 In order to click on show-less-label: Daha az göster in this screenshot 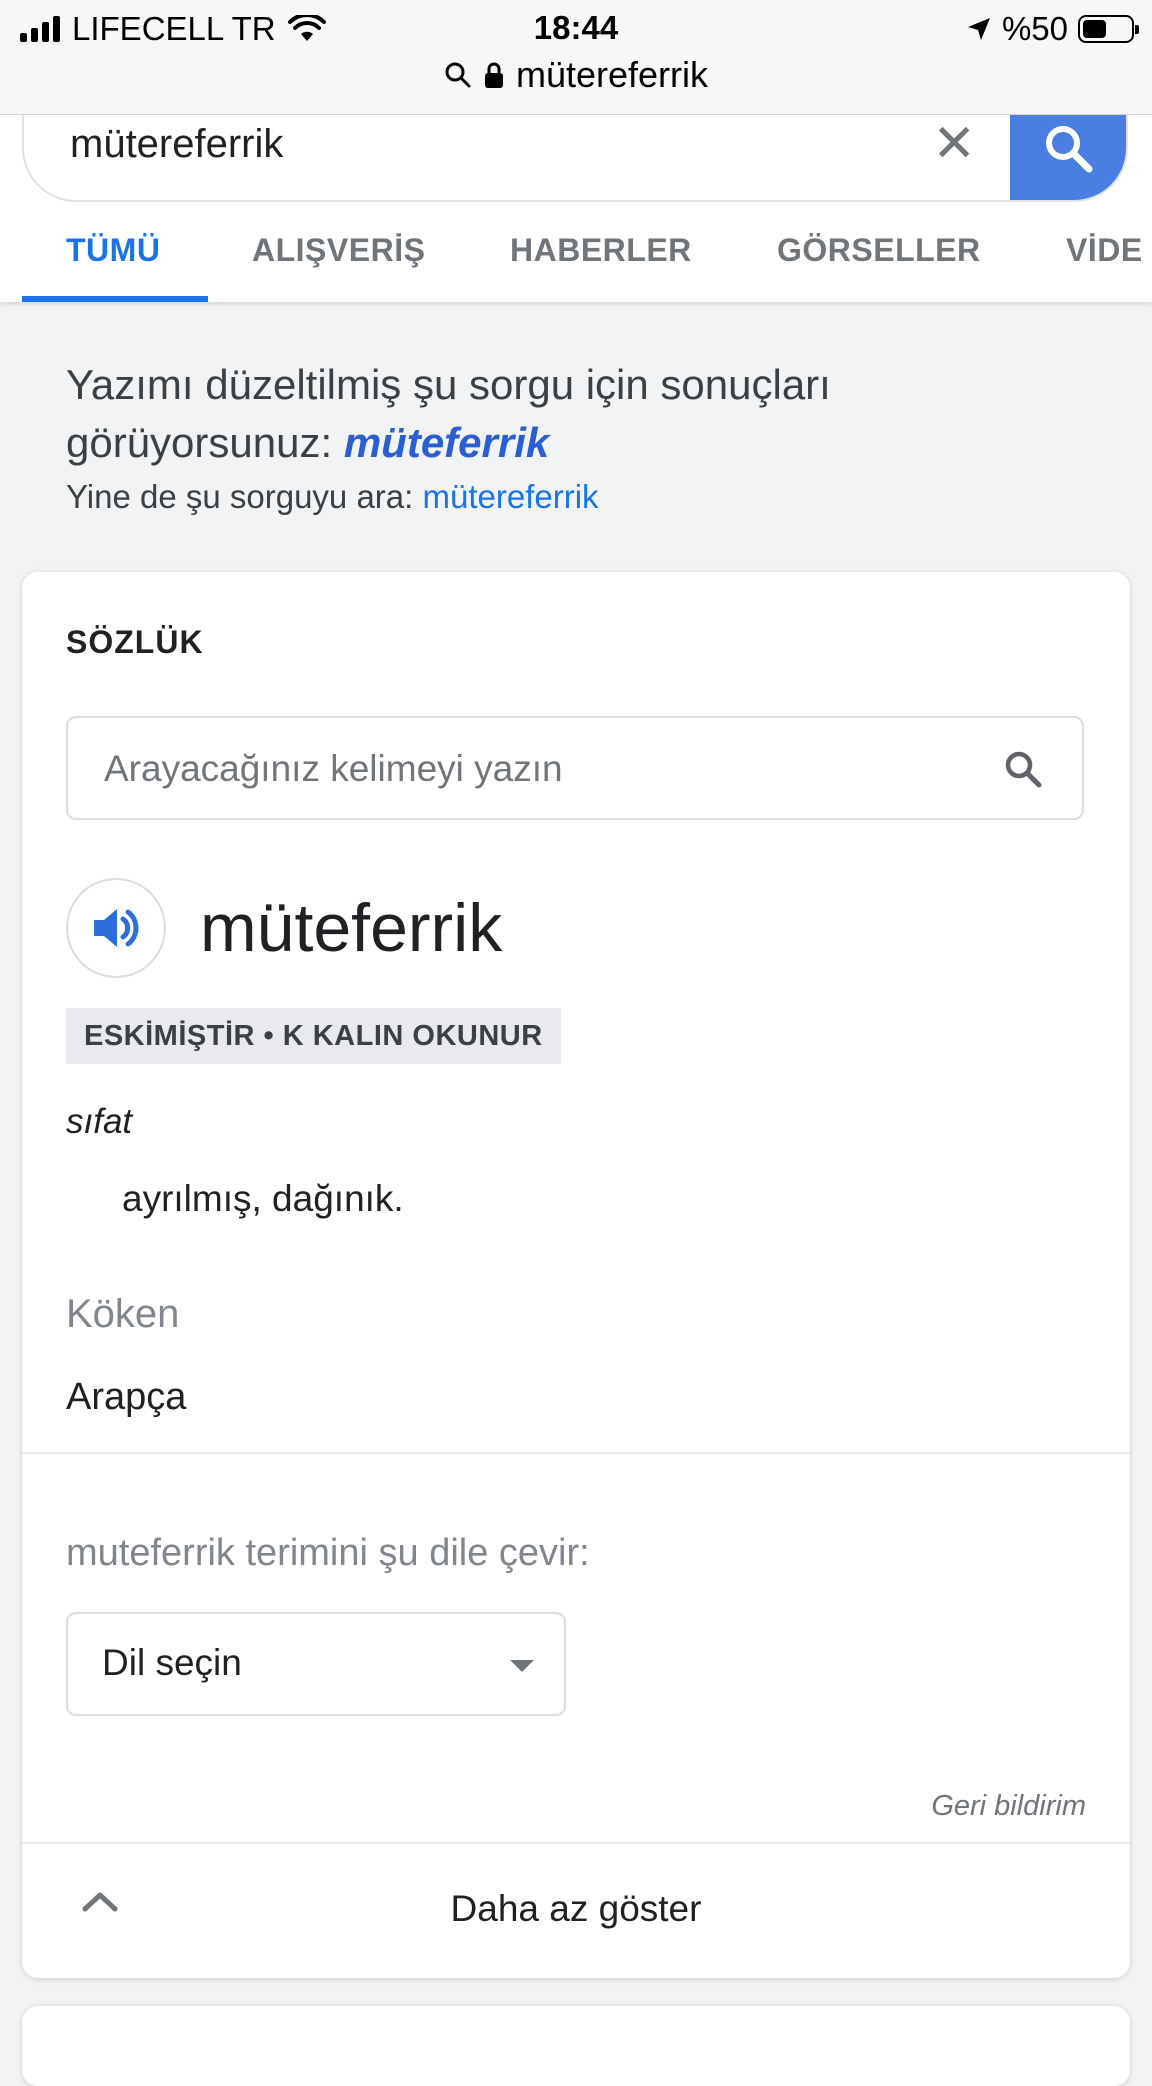, I will do `click(576, 1908)`.